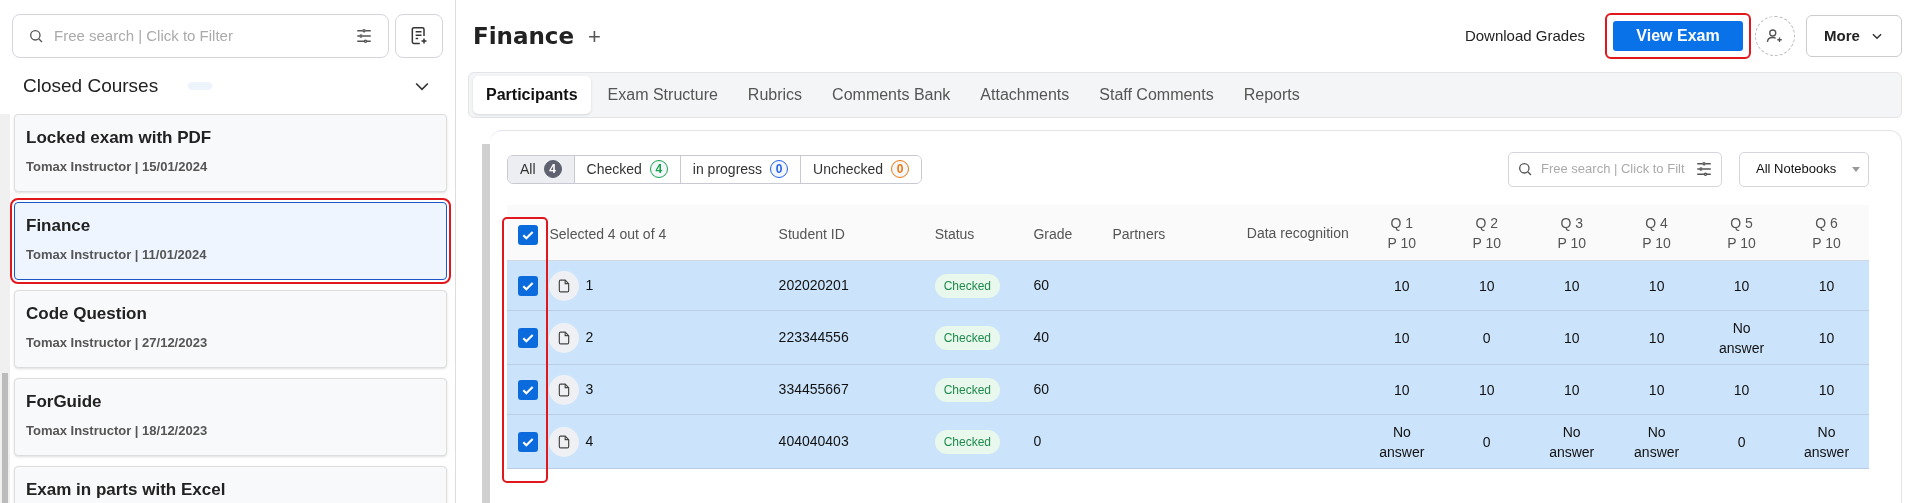 This screenshot has height=503, width=1914. What do you see at coordinates (1856, 169) in the screenshot?
I see `caret-icon` at bounding box center [1856, 169].